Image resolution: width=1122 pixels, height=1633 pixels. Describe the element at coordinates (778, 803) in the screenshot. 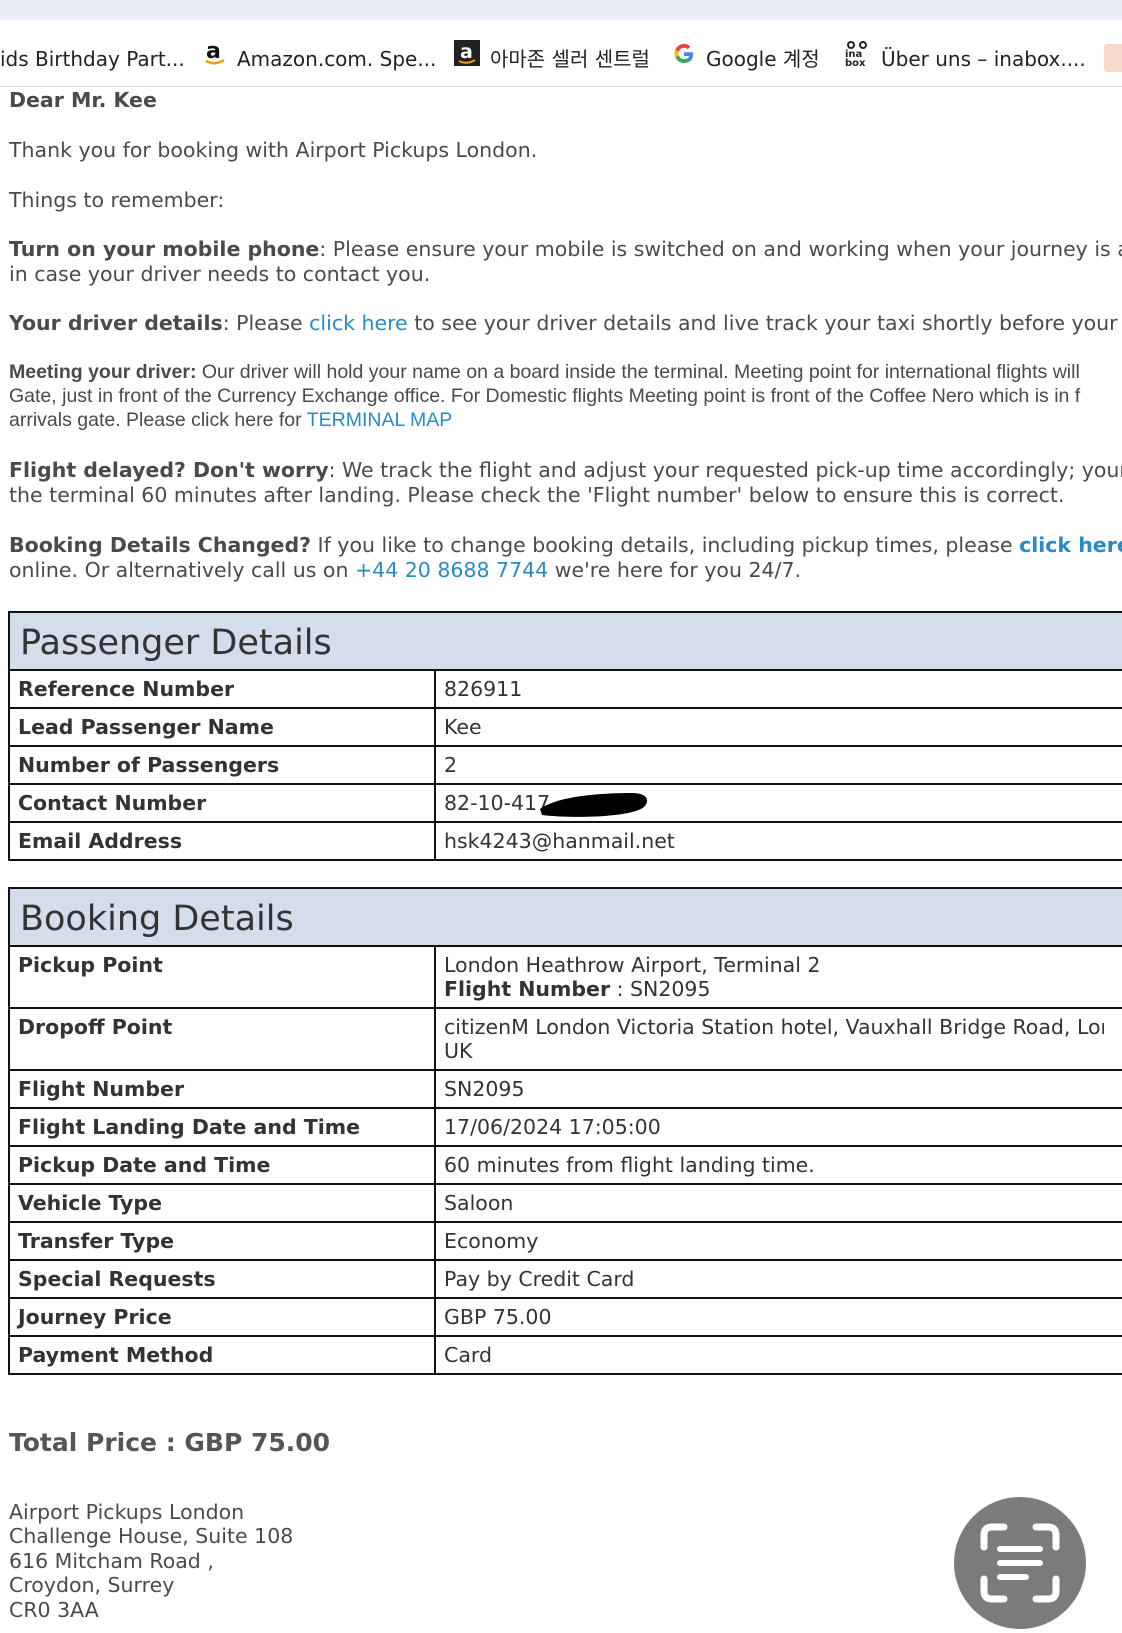

I see `contact-number-cell: 82-10-417` at that location.